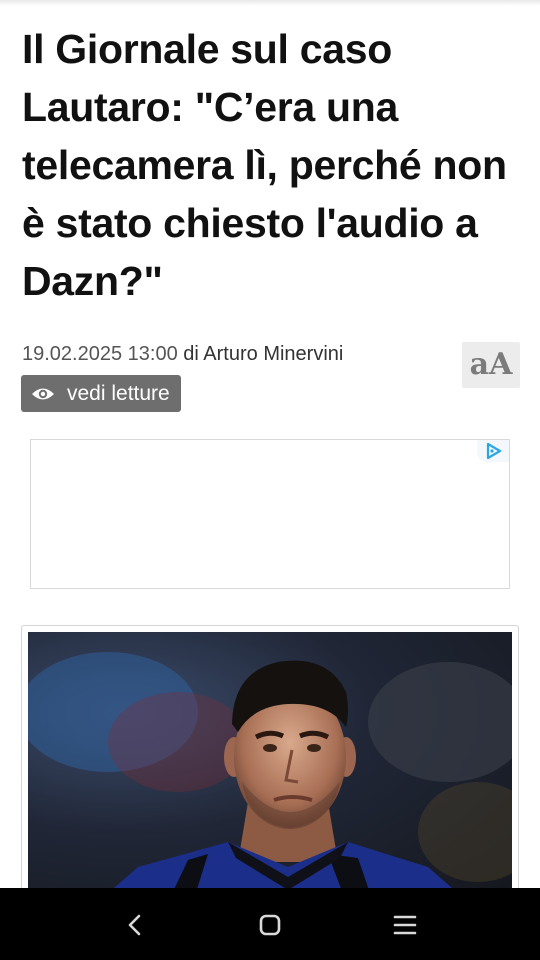 The width and height of the screenshot is (540, 960). What do you see at coordinates (182, 354) in the screenshot?
I see `article-meta: 19.02.2025 13:00 di Arturo Minervini` at bounding box center [182, 354].